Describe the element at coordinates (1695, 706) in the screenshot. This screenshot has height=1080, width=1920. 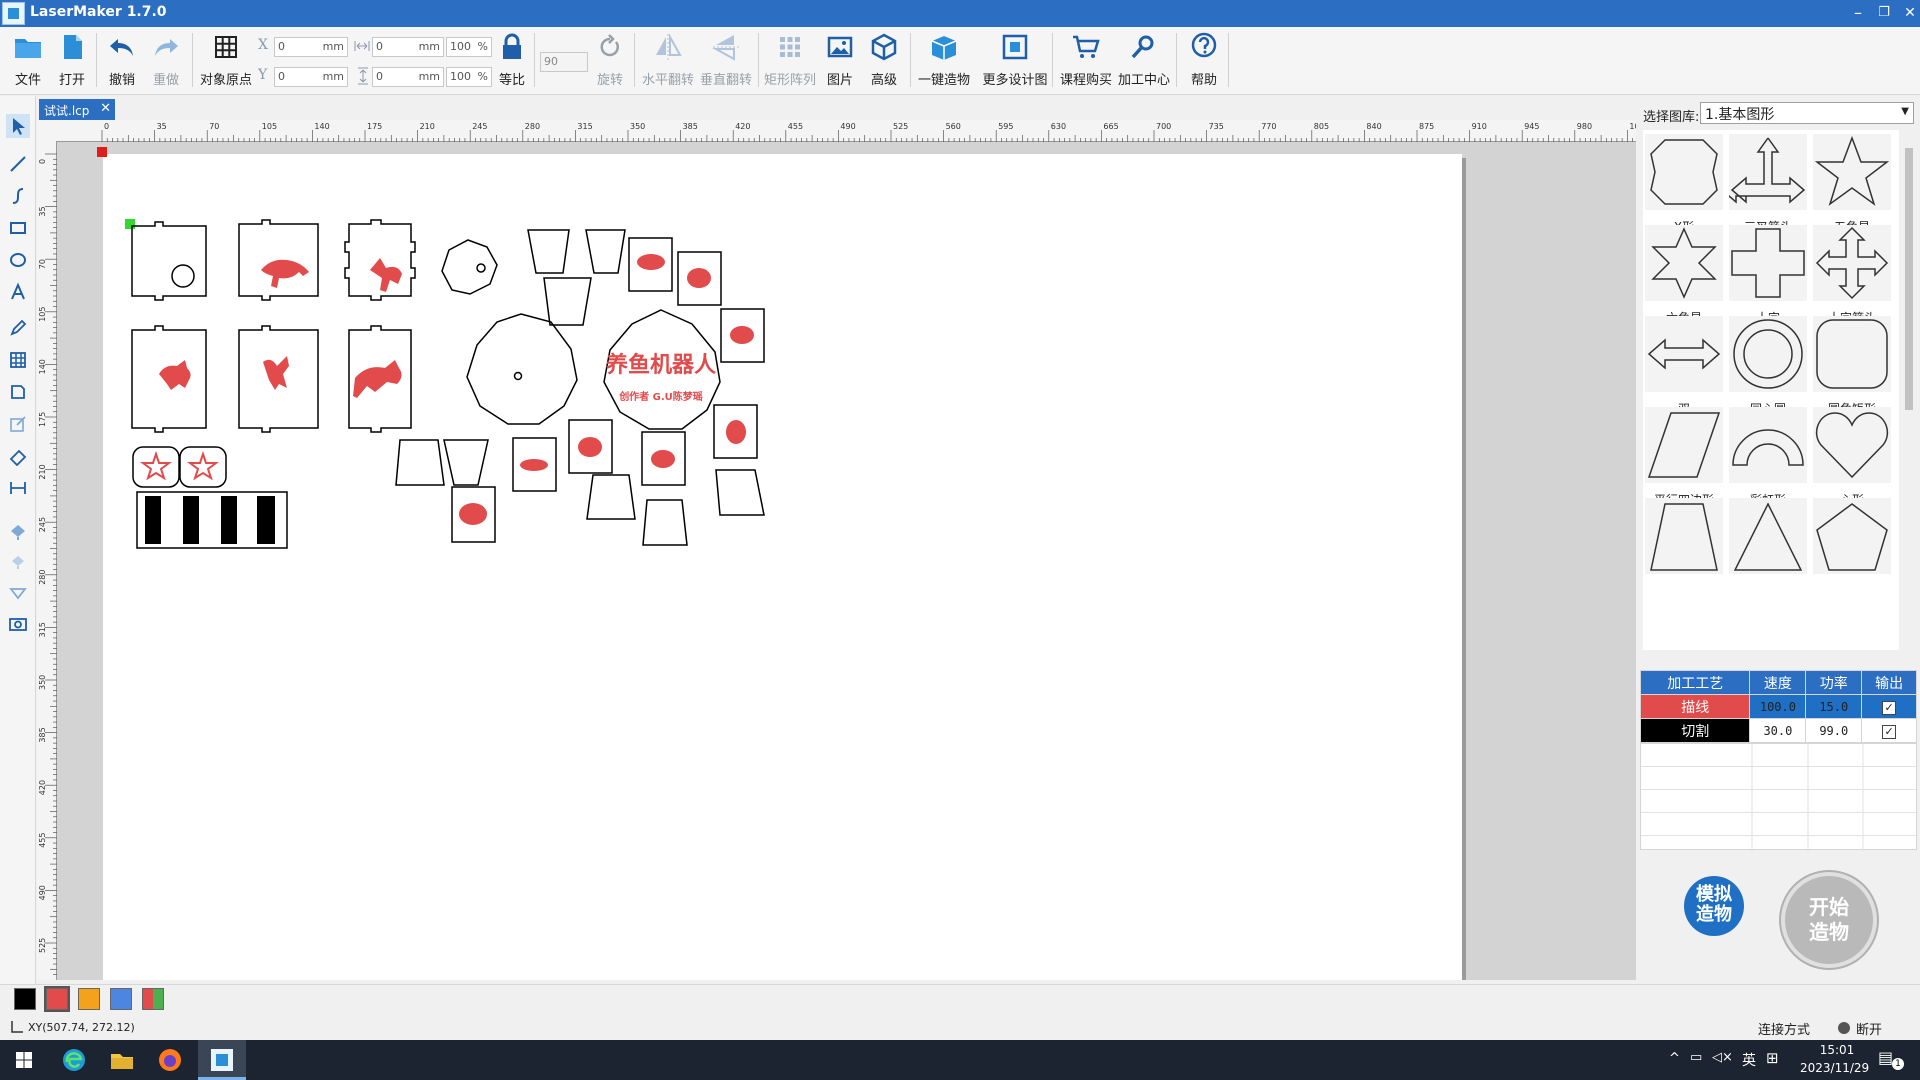
I see `process-name: 描线` at that location.